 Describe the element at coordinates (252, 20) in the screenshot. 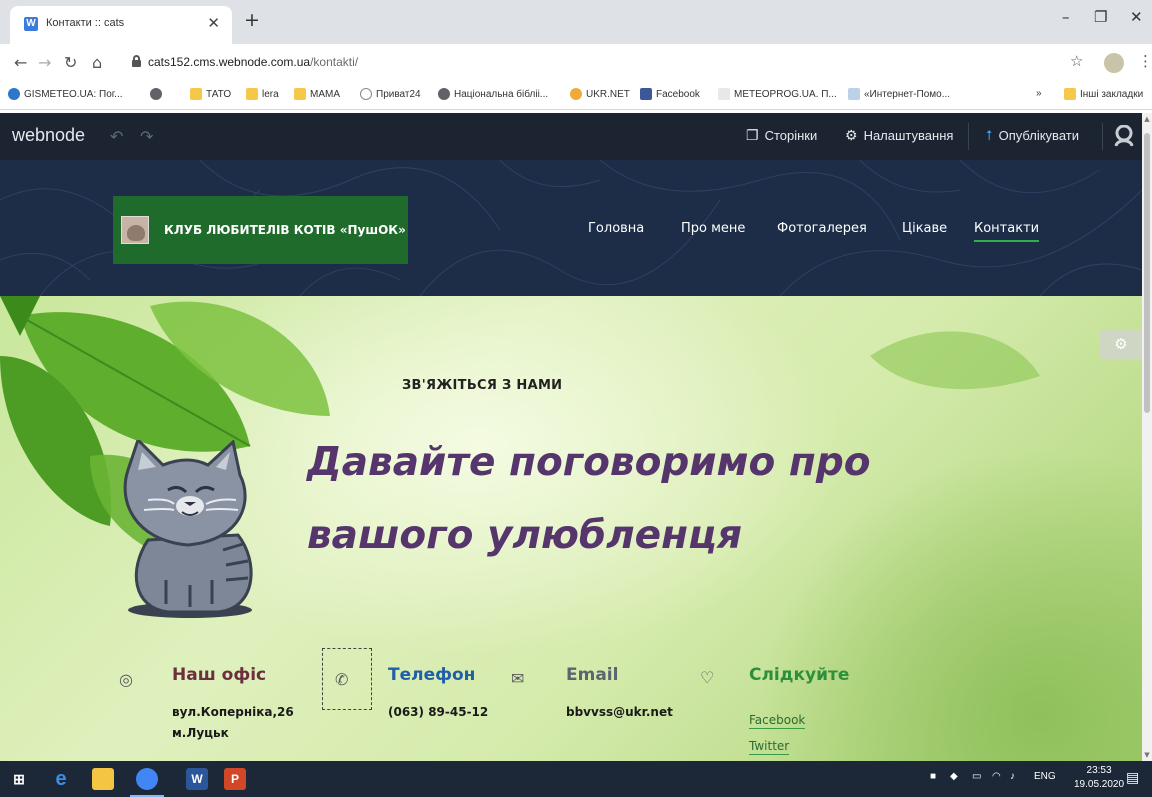

I see `new-tab-button: +` at that location.